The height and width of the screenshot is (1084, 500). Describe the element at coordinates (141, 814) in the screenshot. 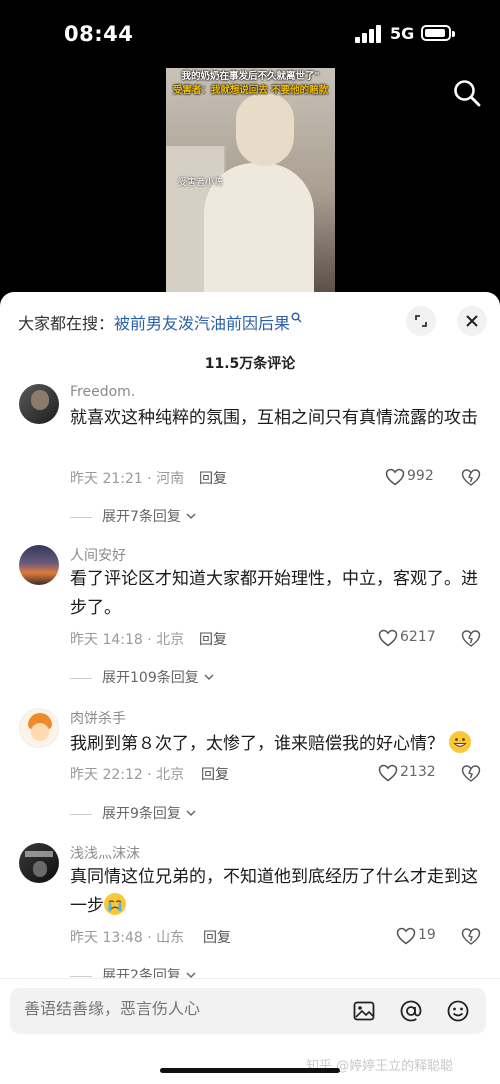

I see `expand-replies-label: 展开9条回复` at that location.